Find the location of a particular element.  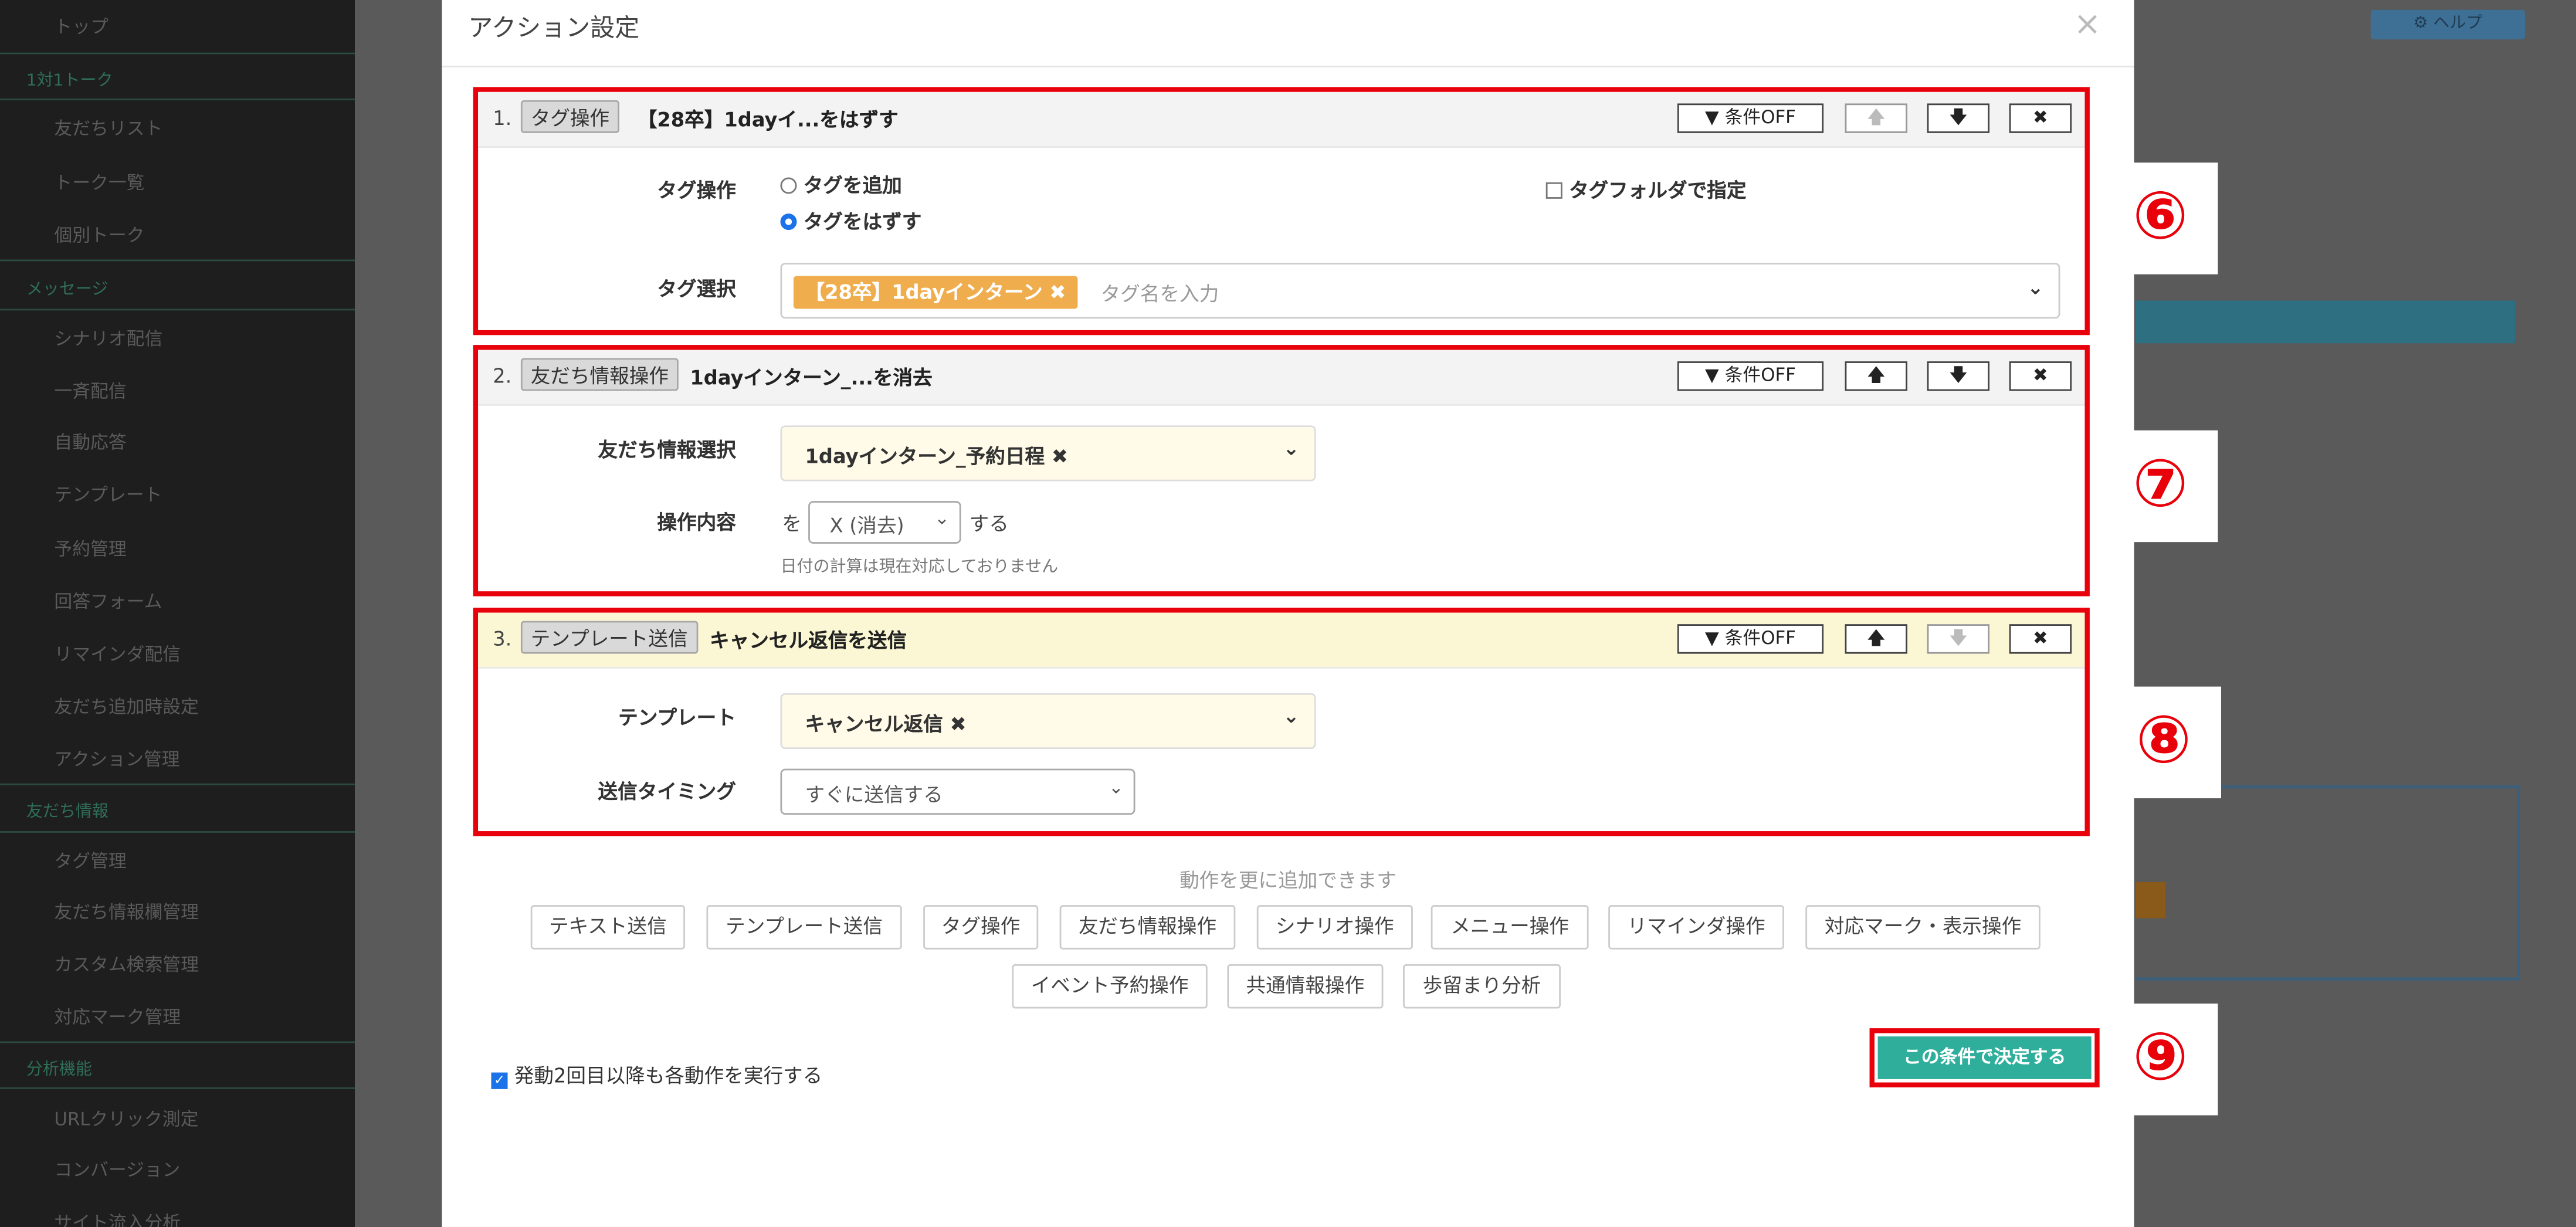

template-select: キャンセル返信 ✖ ⌄ is located at coordinates (1048, 721).